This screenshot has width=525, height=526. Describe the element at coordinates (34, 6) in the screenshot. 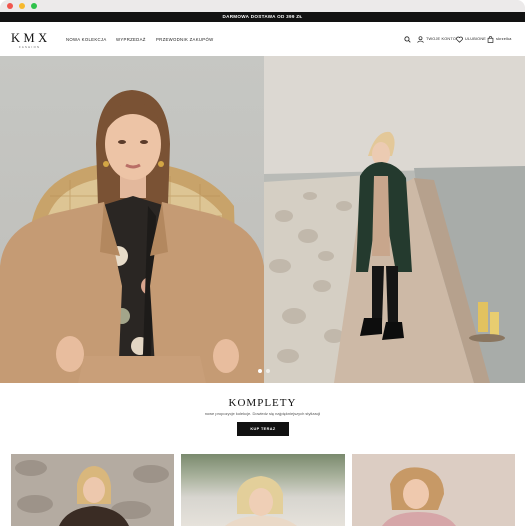

I see `window-maximize-button` at that location.